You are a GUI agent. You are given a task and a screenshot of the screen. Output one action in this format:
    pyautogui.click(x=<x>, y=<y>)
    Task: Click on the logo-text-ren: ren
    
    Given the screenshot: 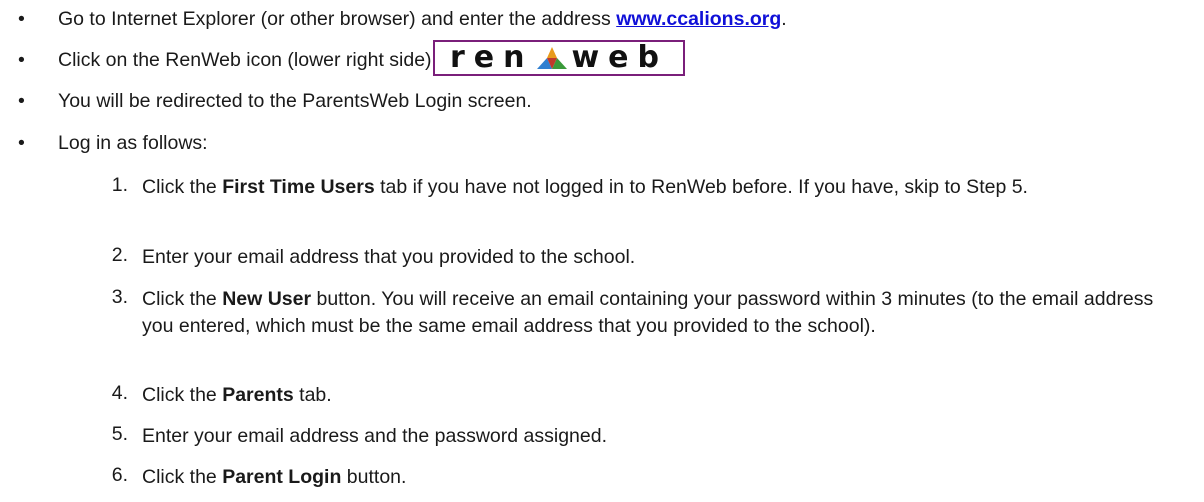 What is the action you would take?
    pyautogui.click(x=491, y=57)
    